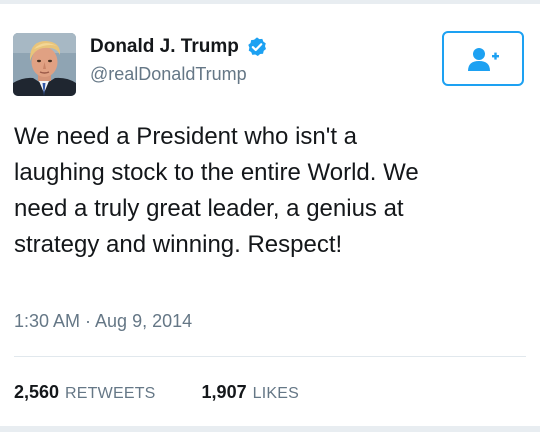  What do you see at coordinates (224, 392) in the screenshot?
I see `likes-count: 1,907` at bounding box center [224, 392].